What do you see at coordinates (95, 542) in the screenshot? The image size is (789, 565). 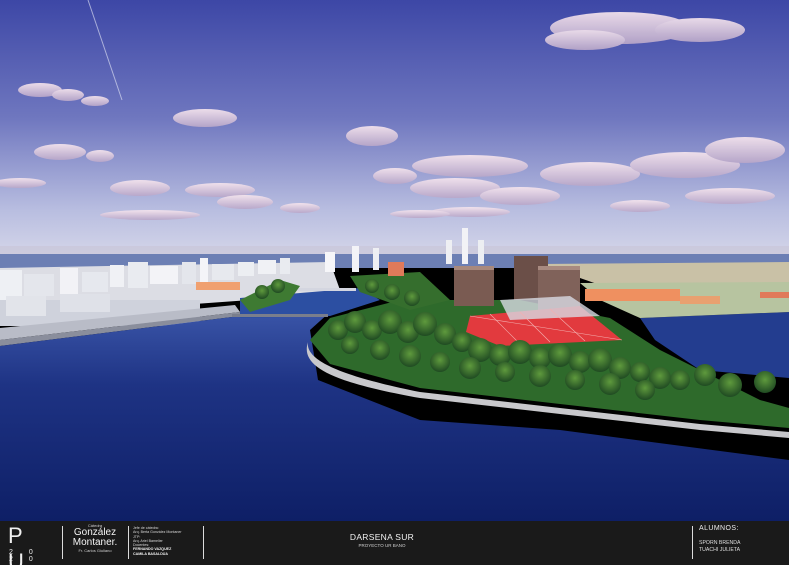 I see `catedra-name-line-2: Montaner.` at bounding box center [95, 542].